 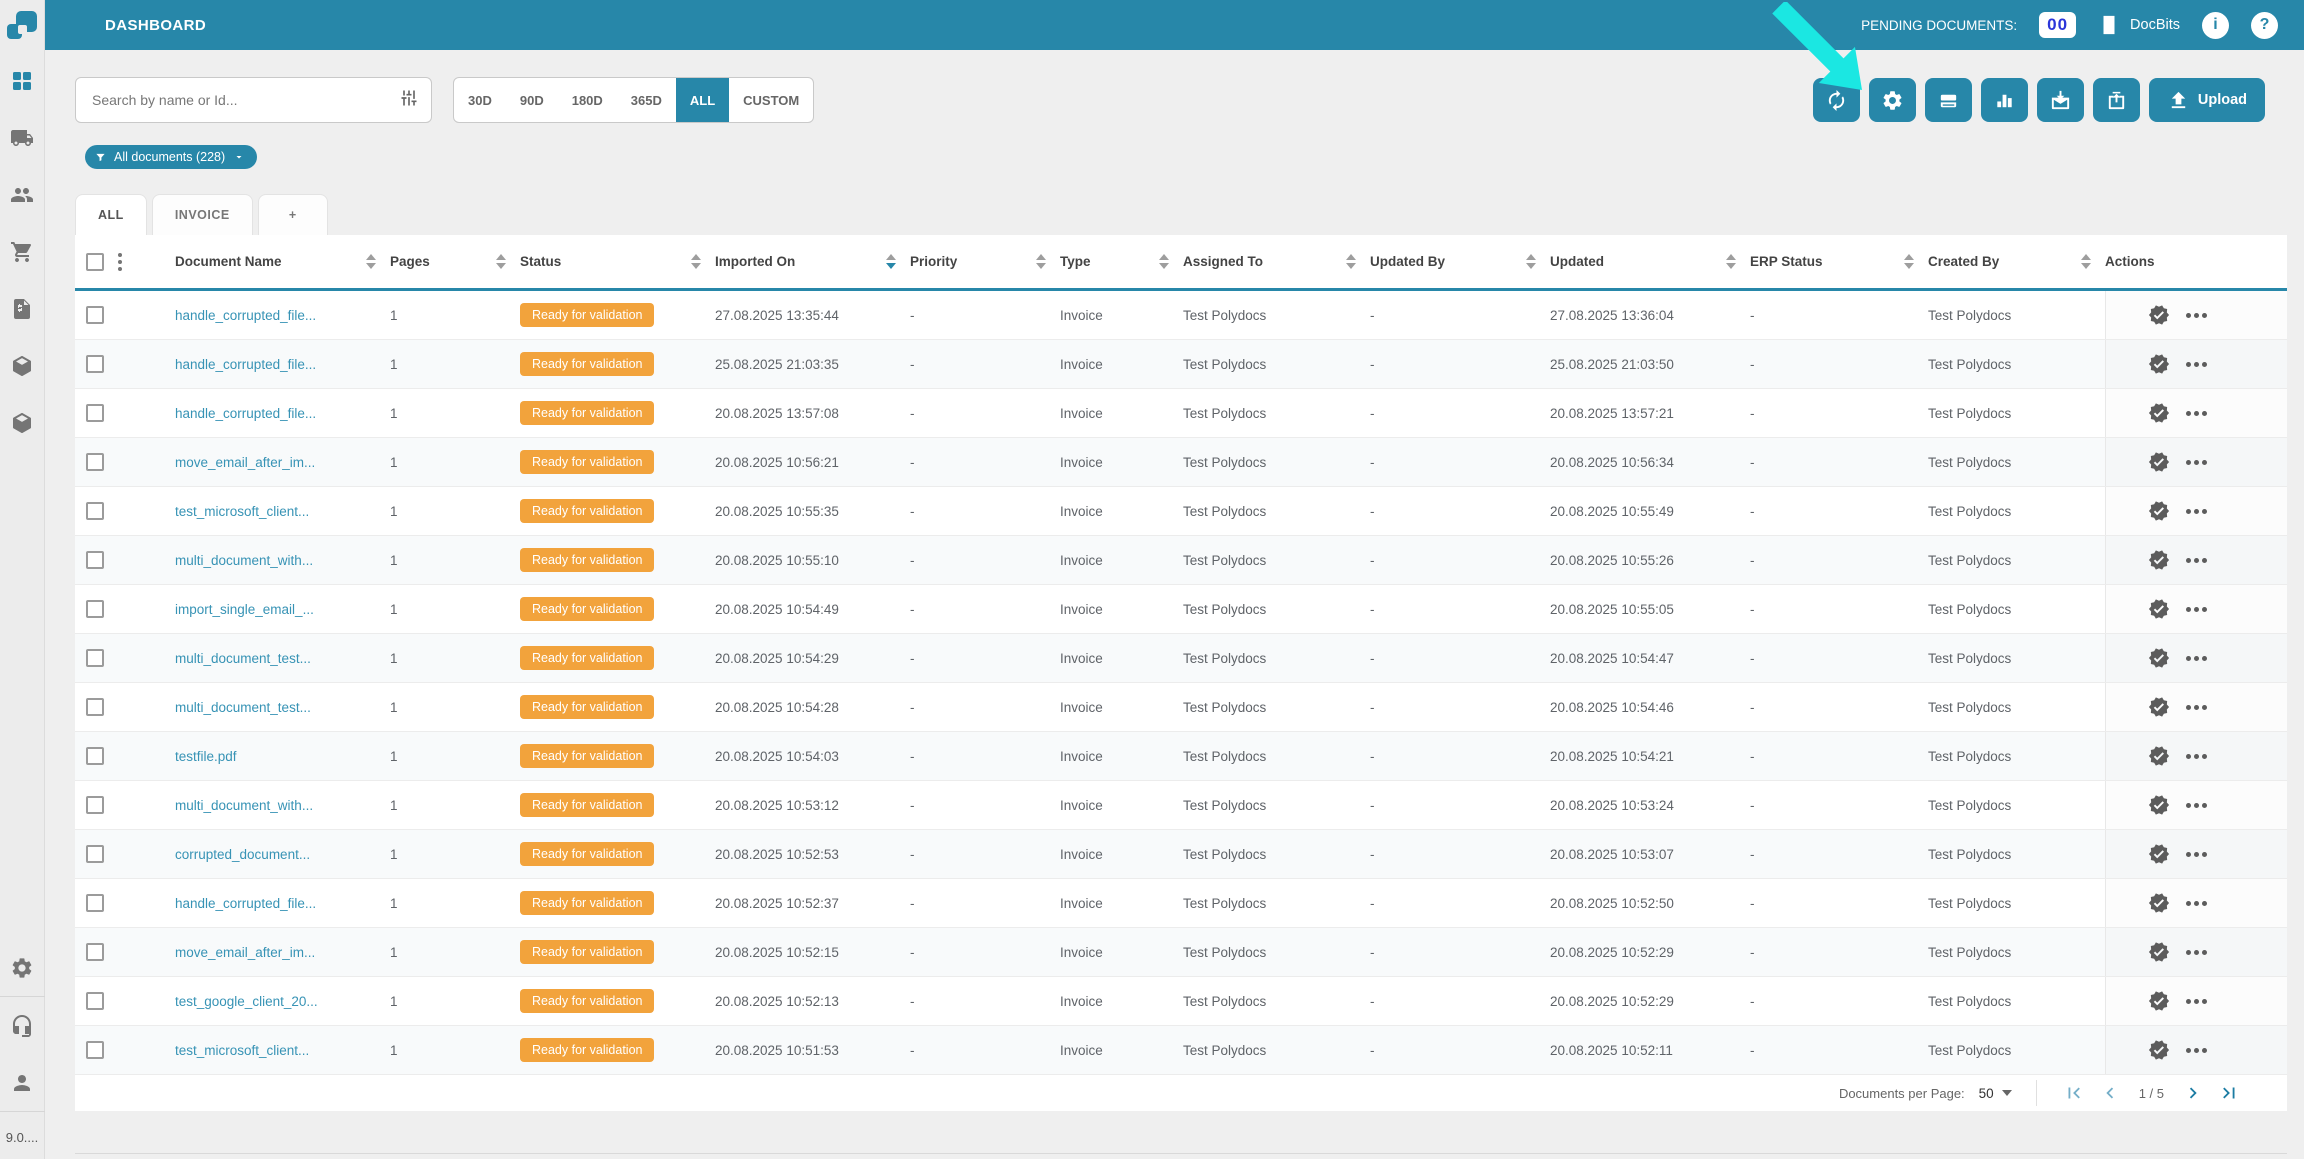 I want to click on date-range-button: 30D, so click(x=480, y=100).